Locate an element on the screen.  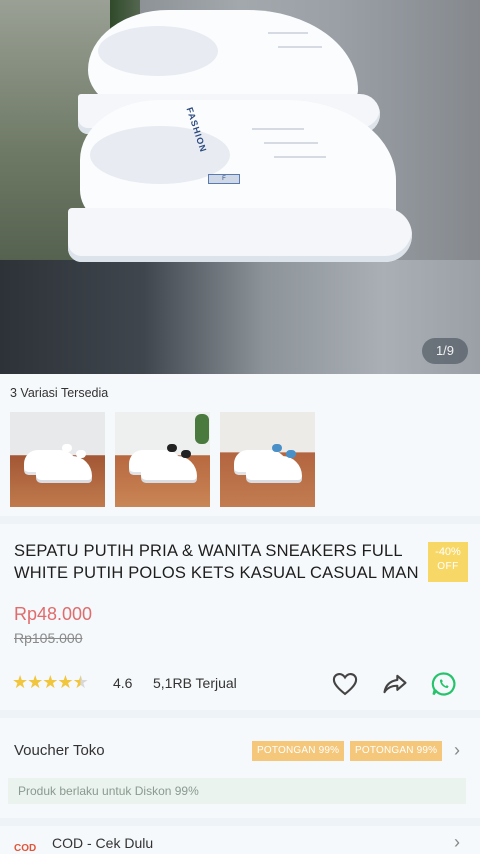
current-price: Rp48.000 is located at coordinates (53, 614).